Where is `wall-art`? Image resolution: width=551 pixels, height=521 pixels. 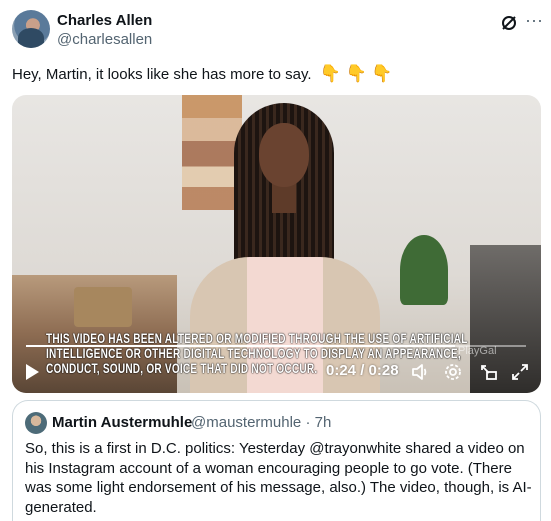 wall-art is located at coordinates (212, 152).